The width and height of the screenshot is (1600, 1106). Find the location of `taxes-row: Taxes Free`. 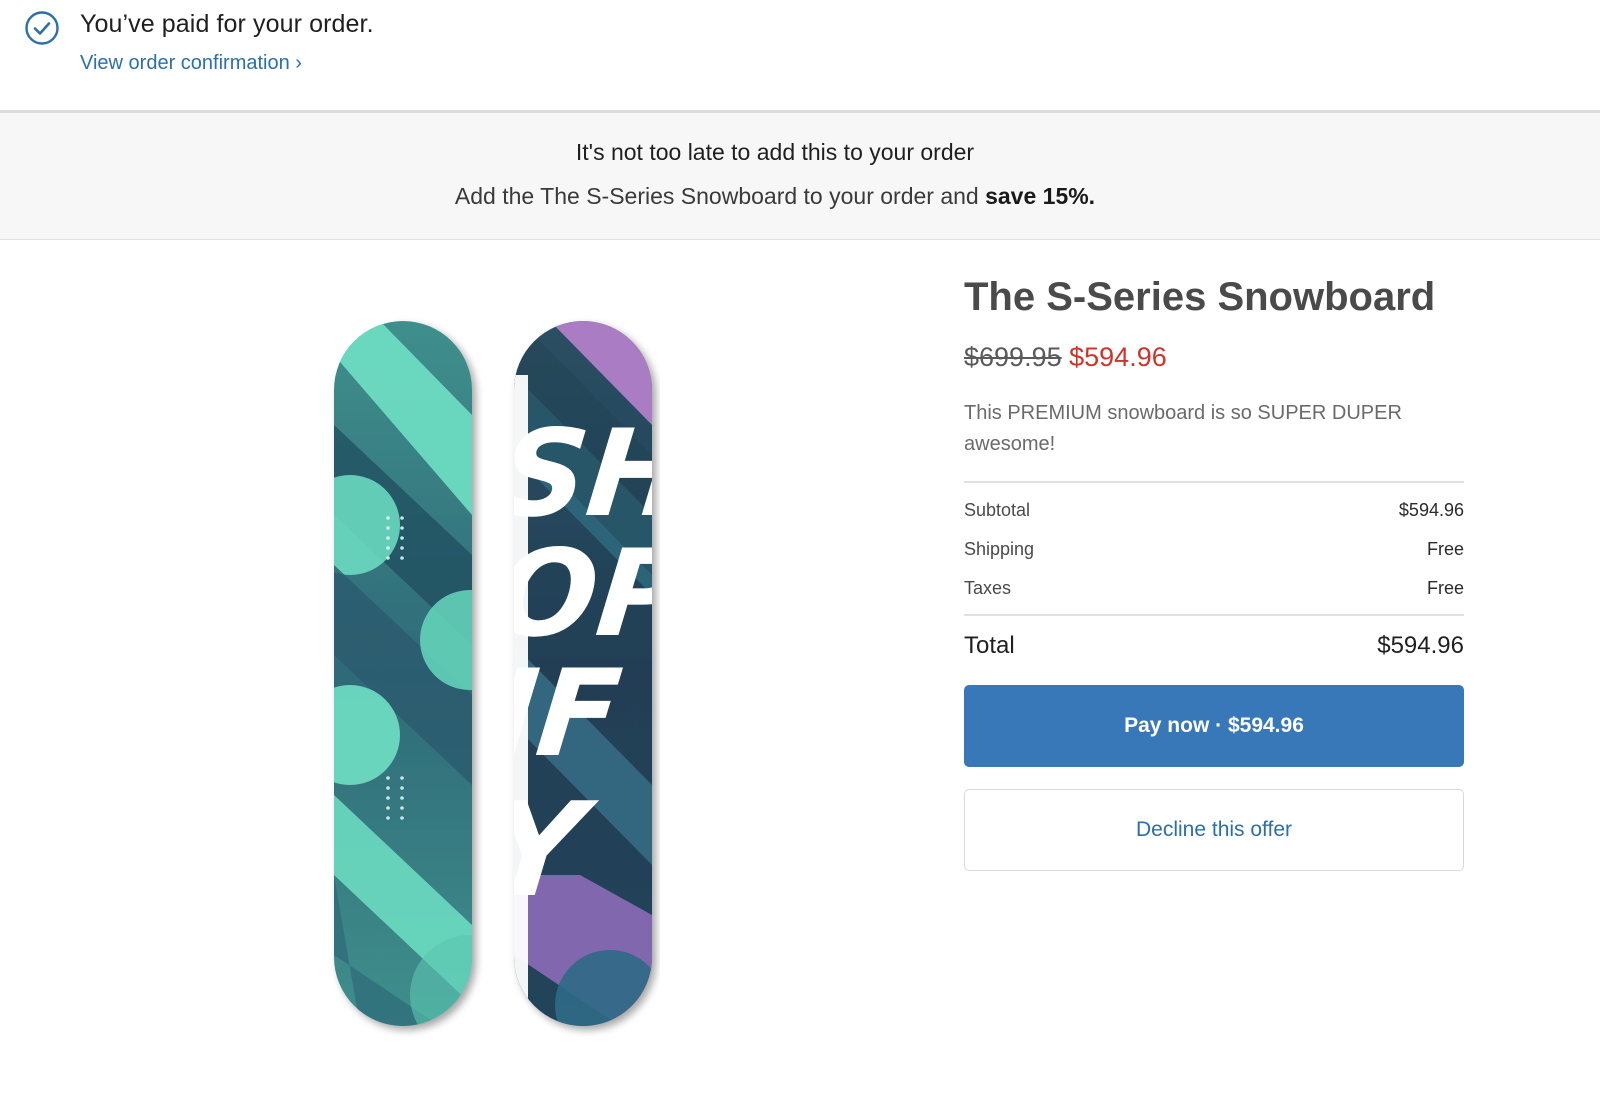

taxes-row: Taxes Free is located at coordinates (1214, 588).